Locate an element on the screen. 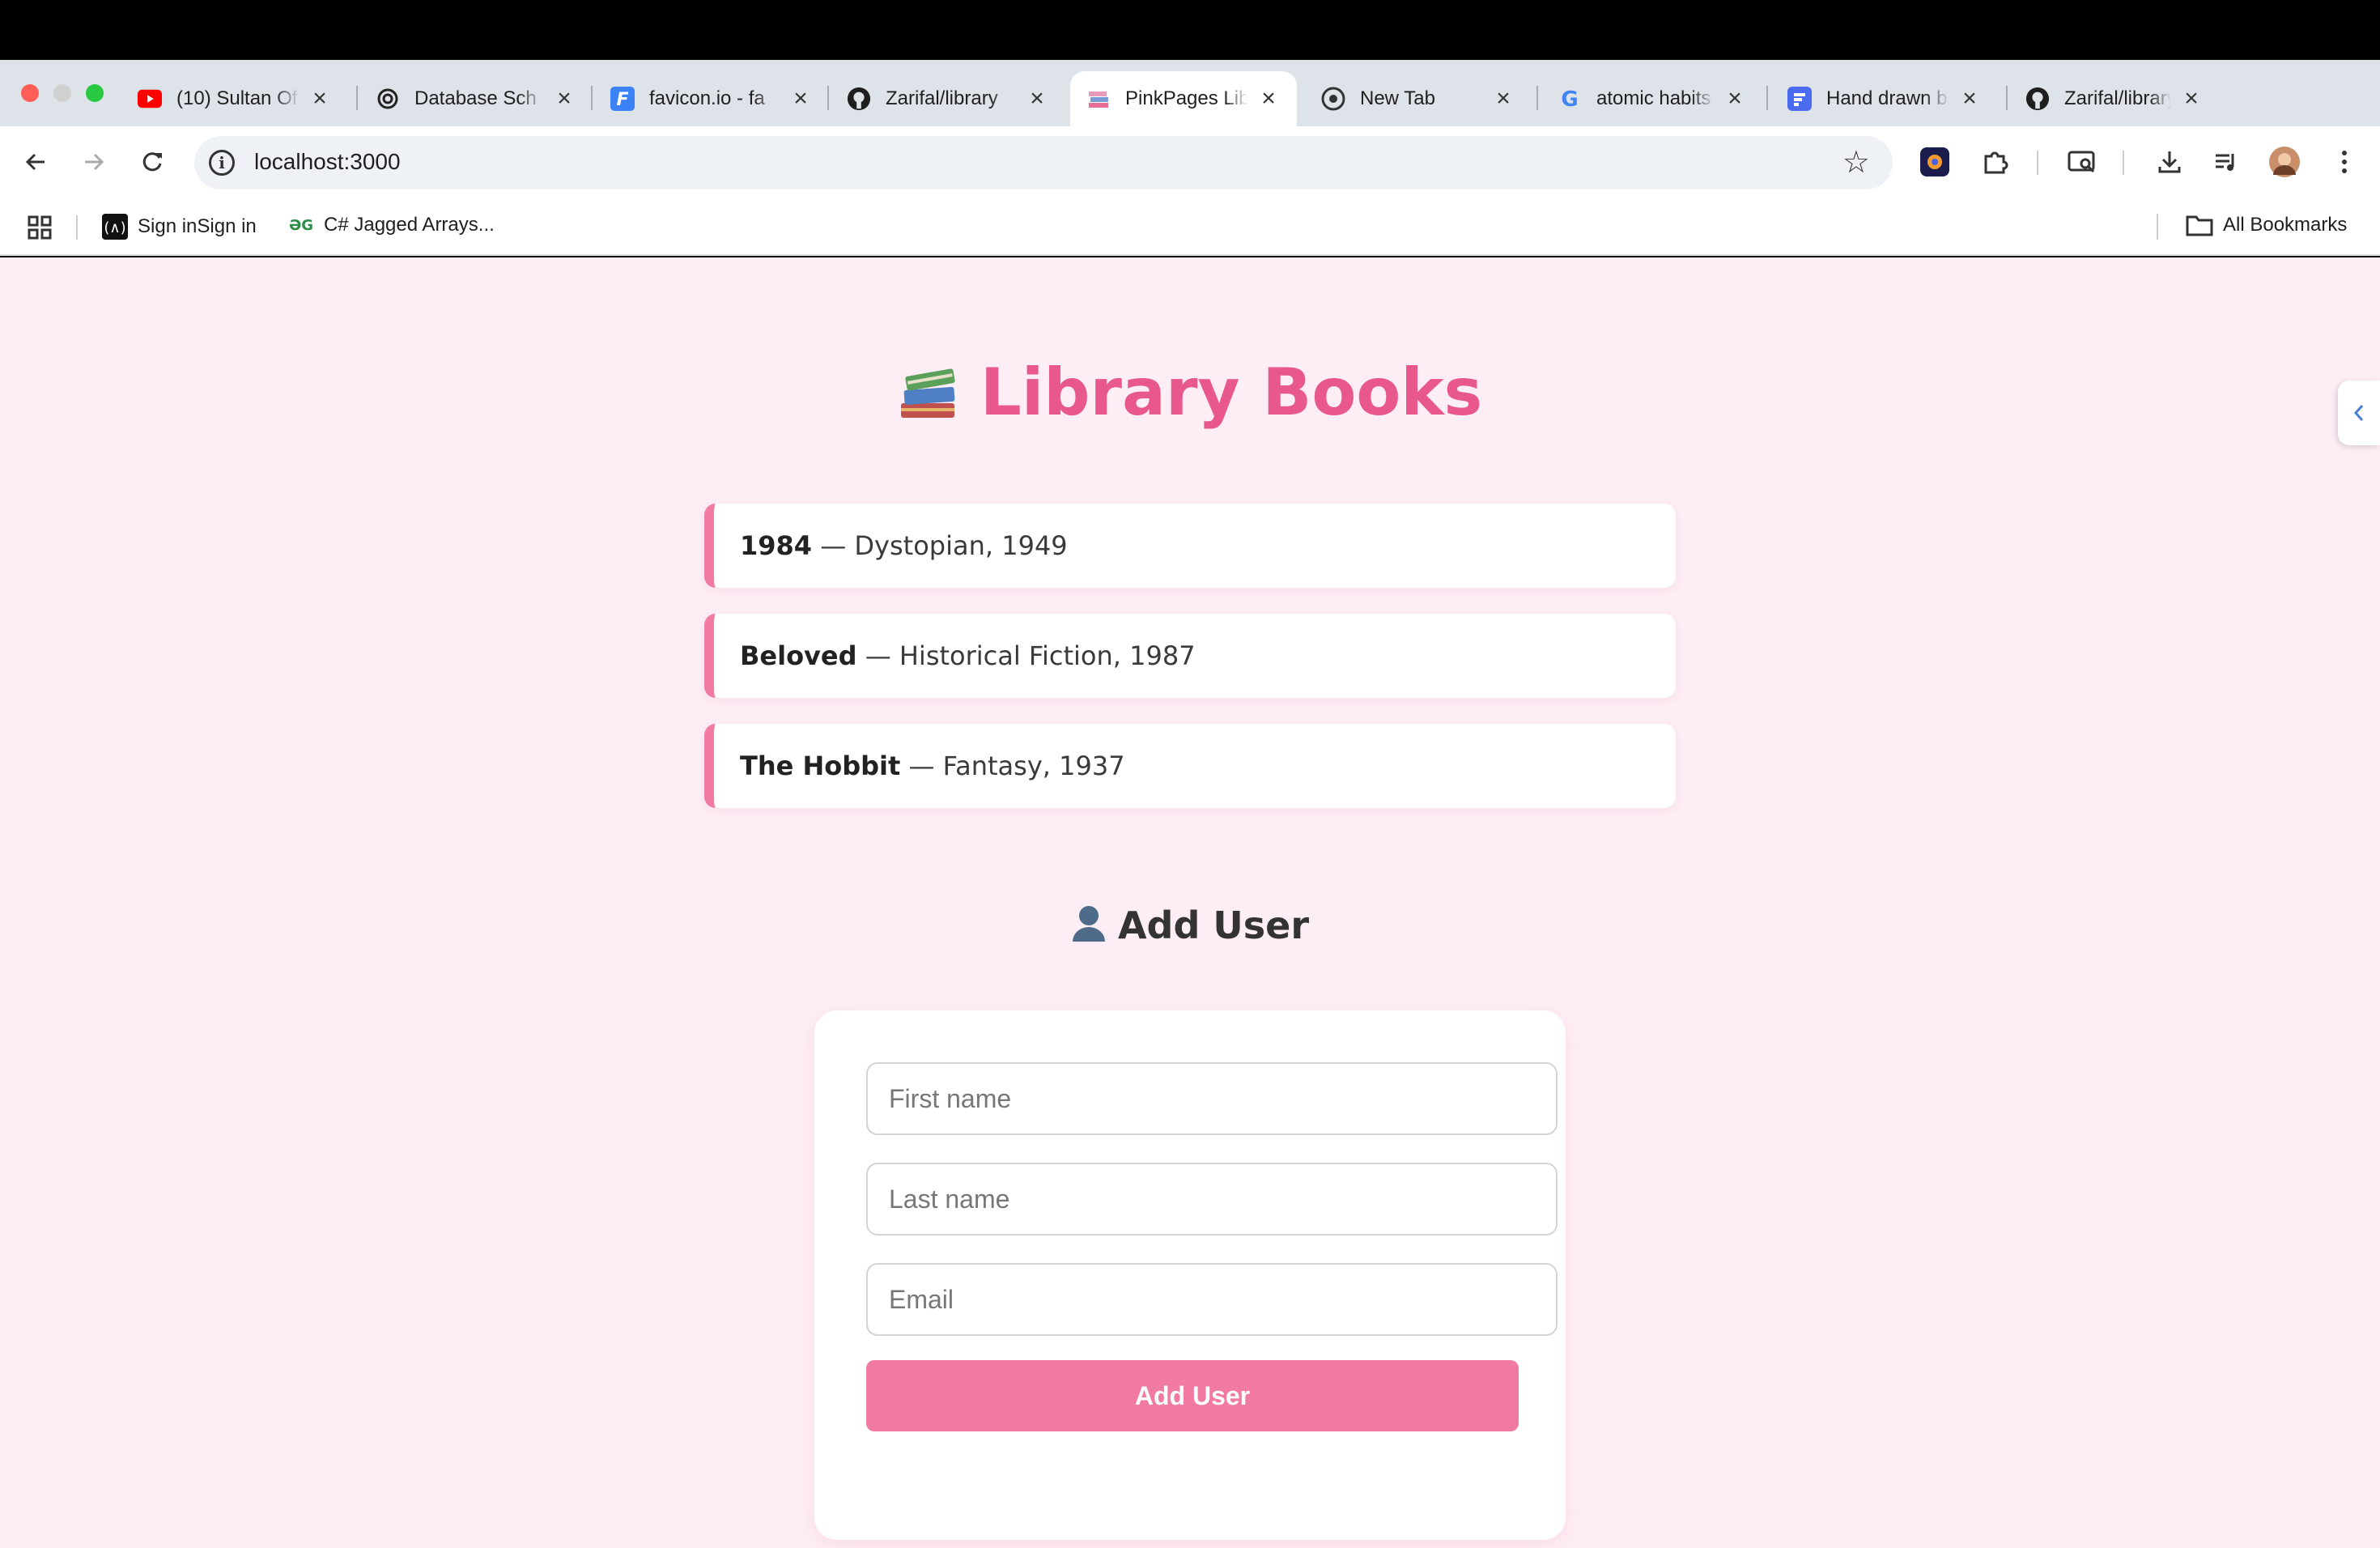 The height and width of the screenshot is (1548, 2380). book-details: — Dystopian, 1949 is located at coordinates (940, 546).